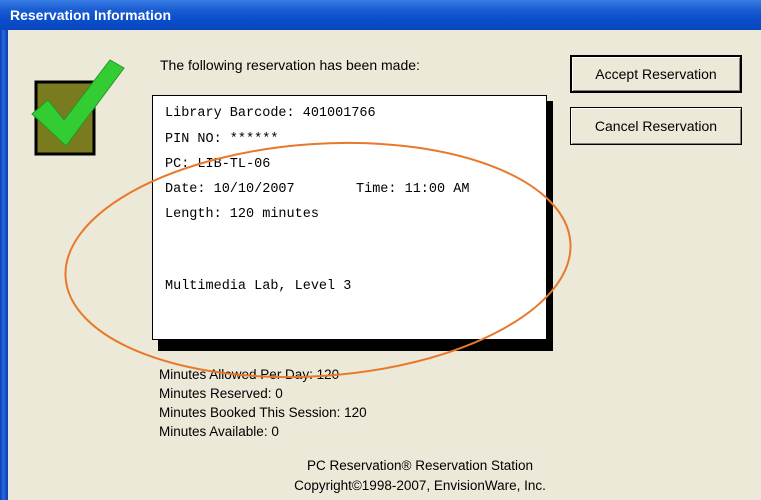 Image resolution: width=761 pixels, height=500 pixels. Describe the element at coordinates (4, 265) in the screenshot. I see `window-frame-left` at that location.